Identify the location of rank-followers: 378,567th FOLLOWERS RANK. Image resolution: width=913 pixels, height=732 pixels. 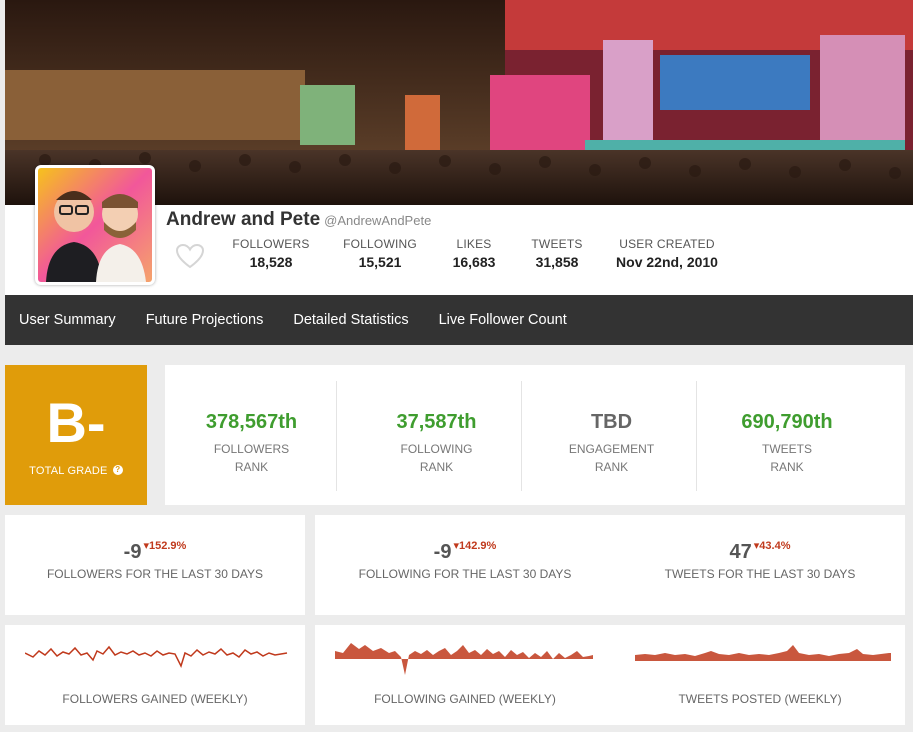
(252, 436).